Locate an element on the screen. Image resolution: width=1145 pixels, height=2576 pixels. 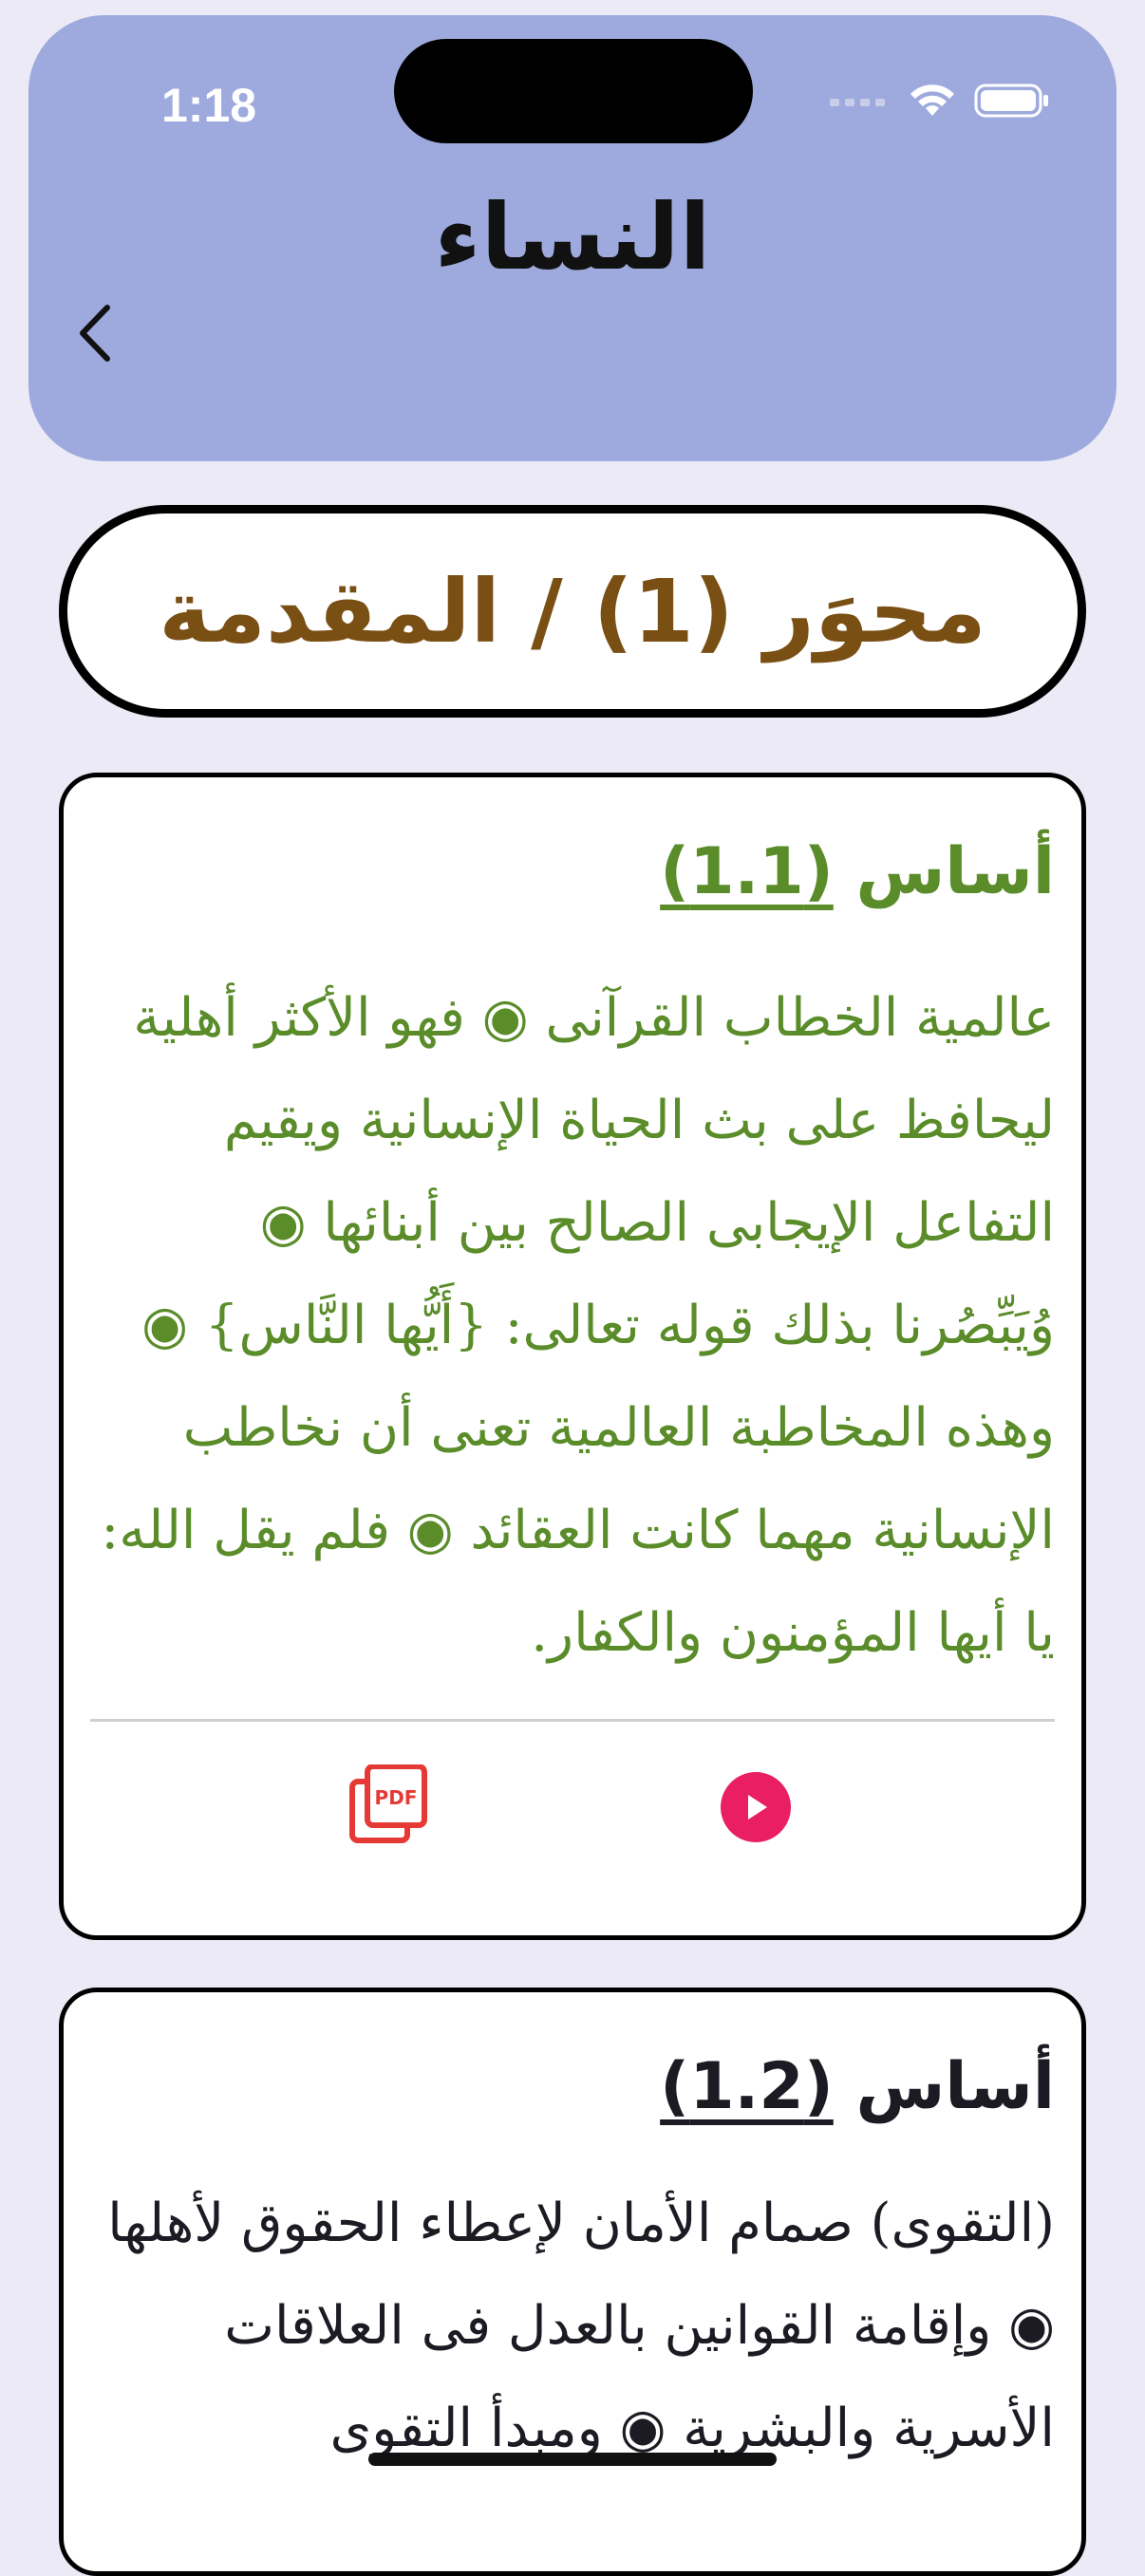
dynamic-island is located at coordinates (573, 91).